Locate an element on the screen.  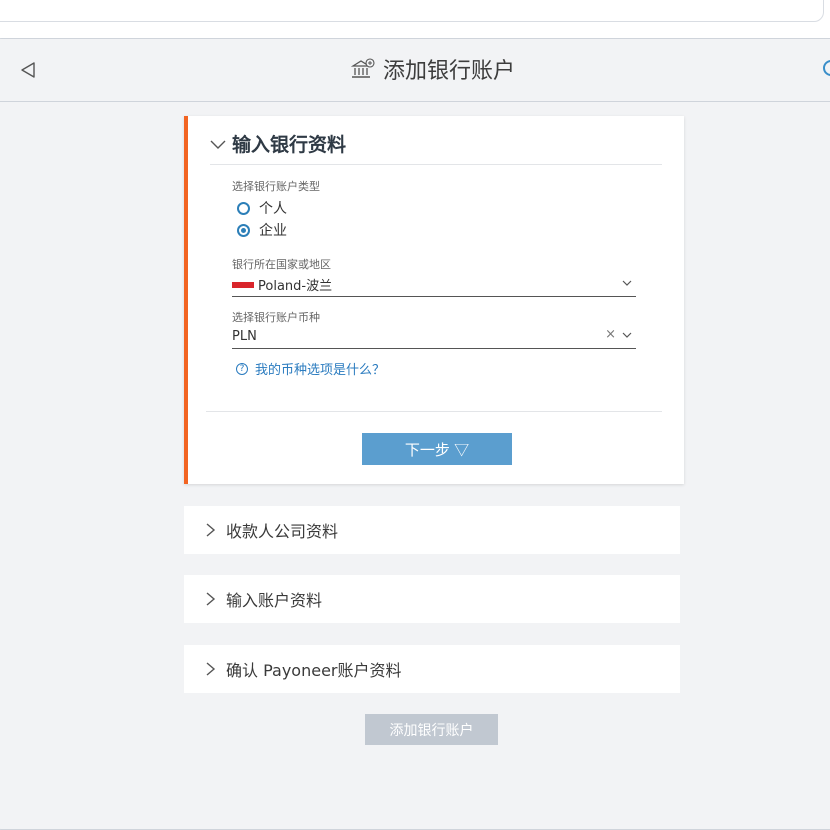
bank-add-icon is located at coordinates (363, 68).